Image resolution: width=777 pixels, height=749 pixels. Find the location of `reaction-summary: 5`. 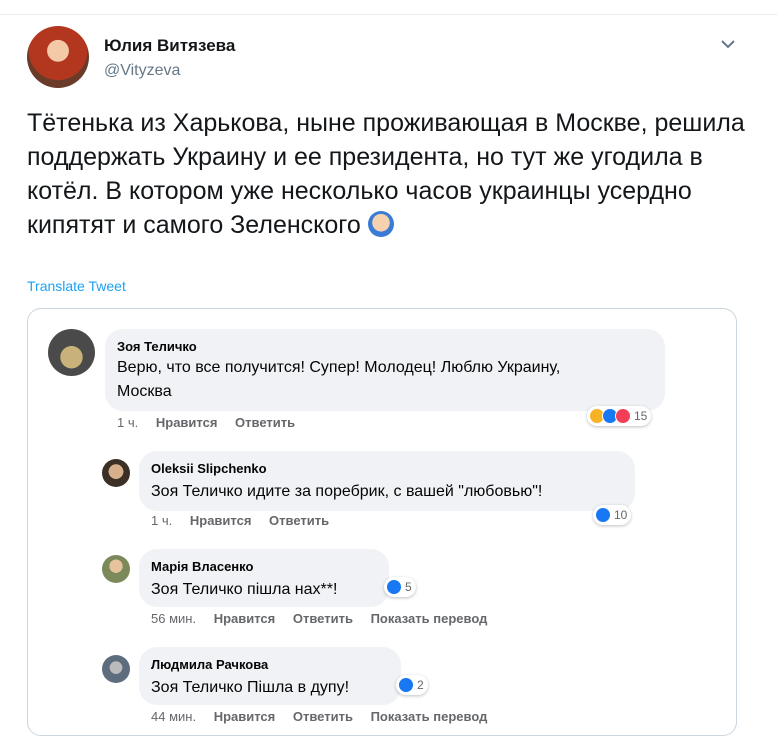

reaction-summary: 5 is located at coordinates (400, 587).